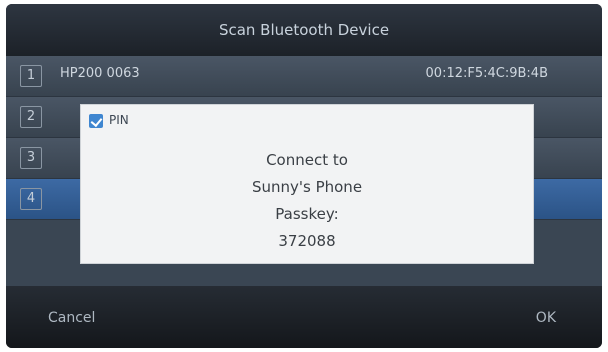 The width and height of the screenshot is (608, 352). Describe the element at coordinates (546, 318) in the screenshot. I see `ok-button: OK` at that location.